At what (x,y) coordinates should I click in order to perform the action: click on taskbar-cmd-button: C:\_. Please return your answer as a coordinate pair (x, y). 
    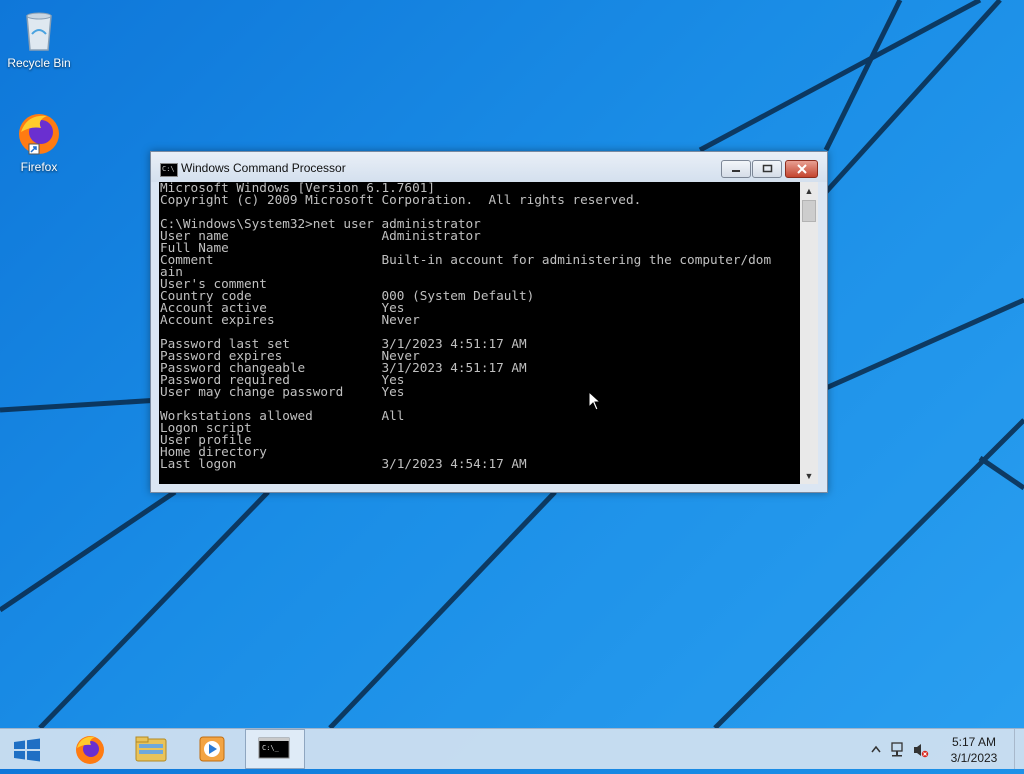
    Looking at the image, I should click on (275, 749).